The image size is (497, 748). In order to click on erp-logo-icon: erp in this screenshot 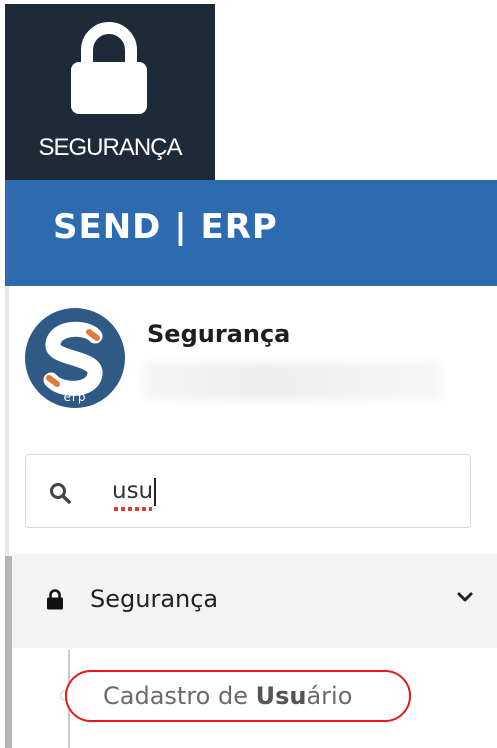, I will do `click(73, 362)`.